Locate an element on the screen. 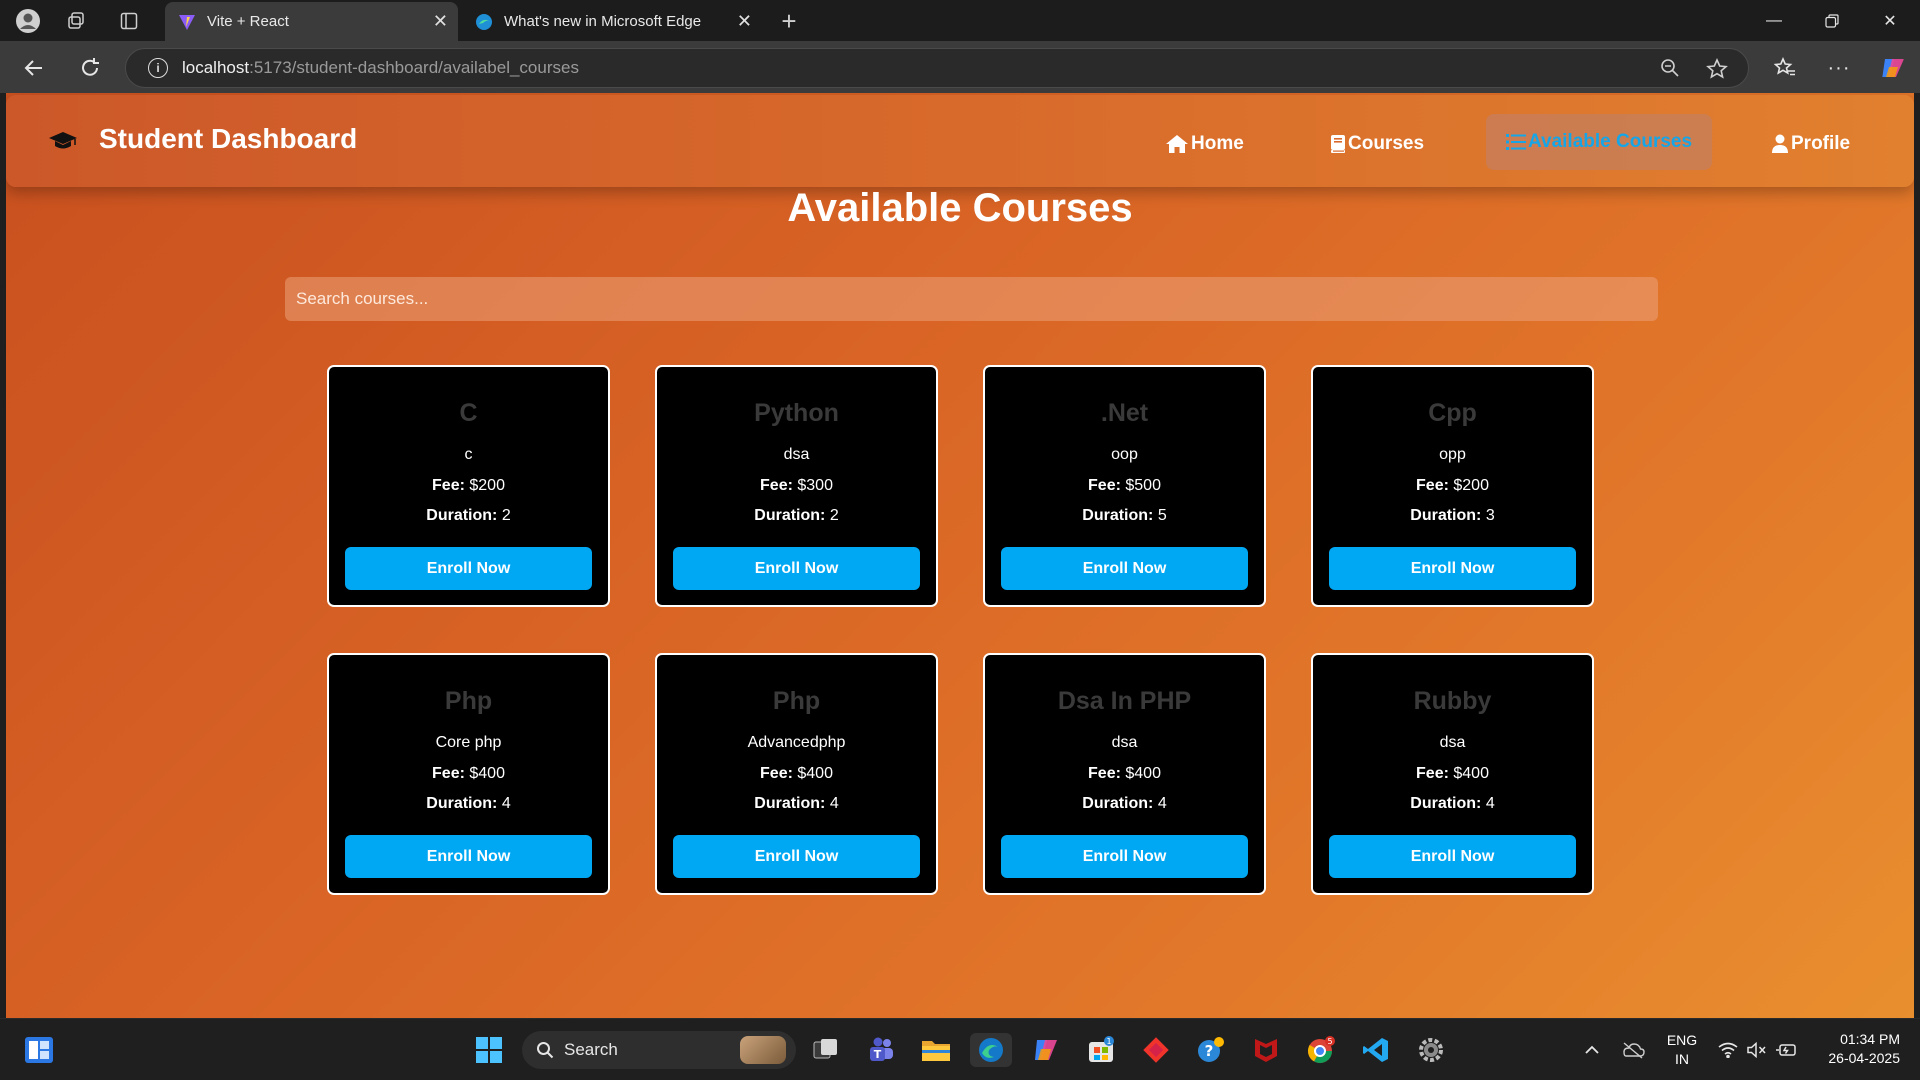 The height and width of the screenshot is (1080, 1920). search-courses-input is located at coordinates (971, 299).